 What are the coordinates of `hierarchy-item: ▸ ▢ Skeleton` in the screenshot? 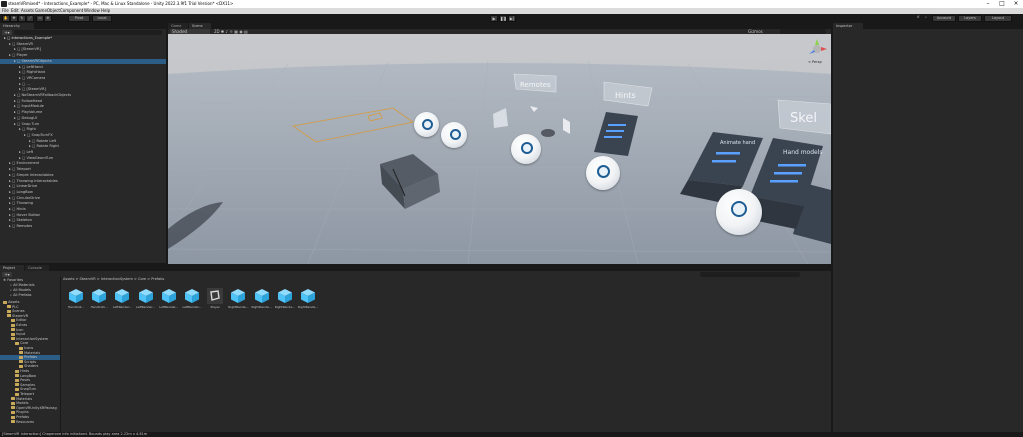 It's located at (83, 220).